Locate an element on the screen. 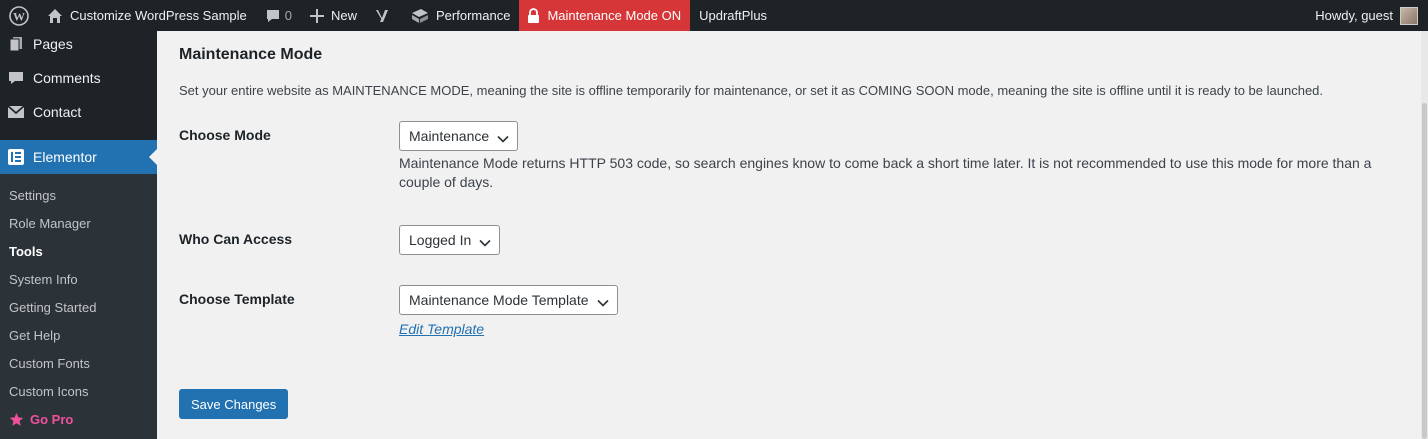  performance-link: Performance is located at coordinates (460, 15).